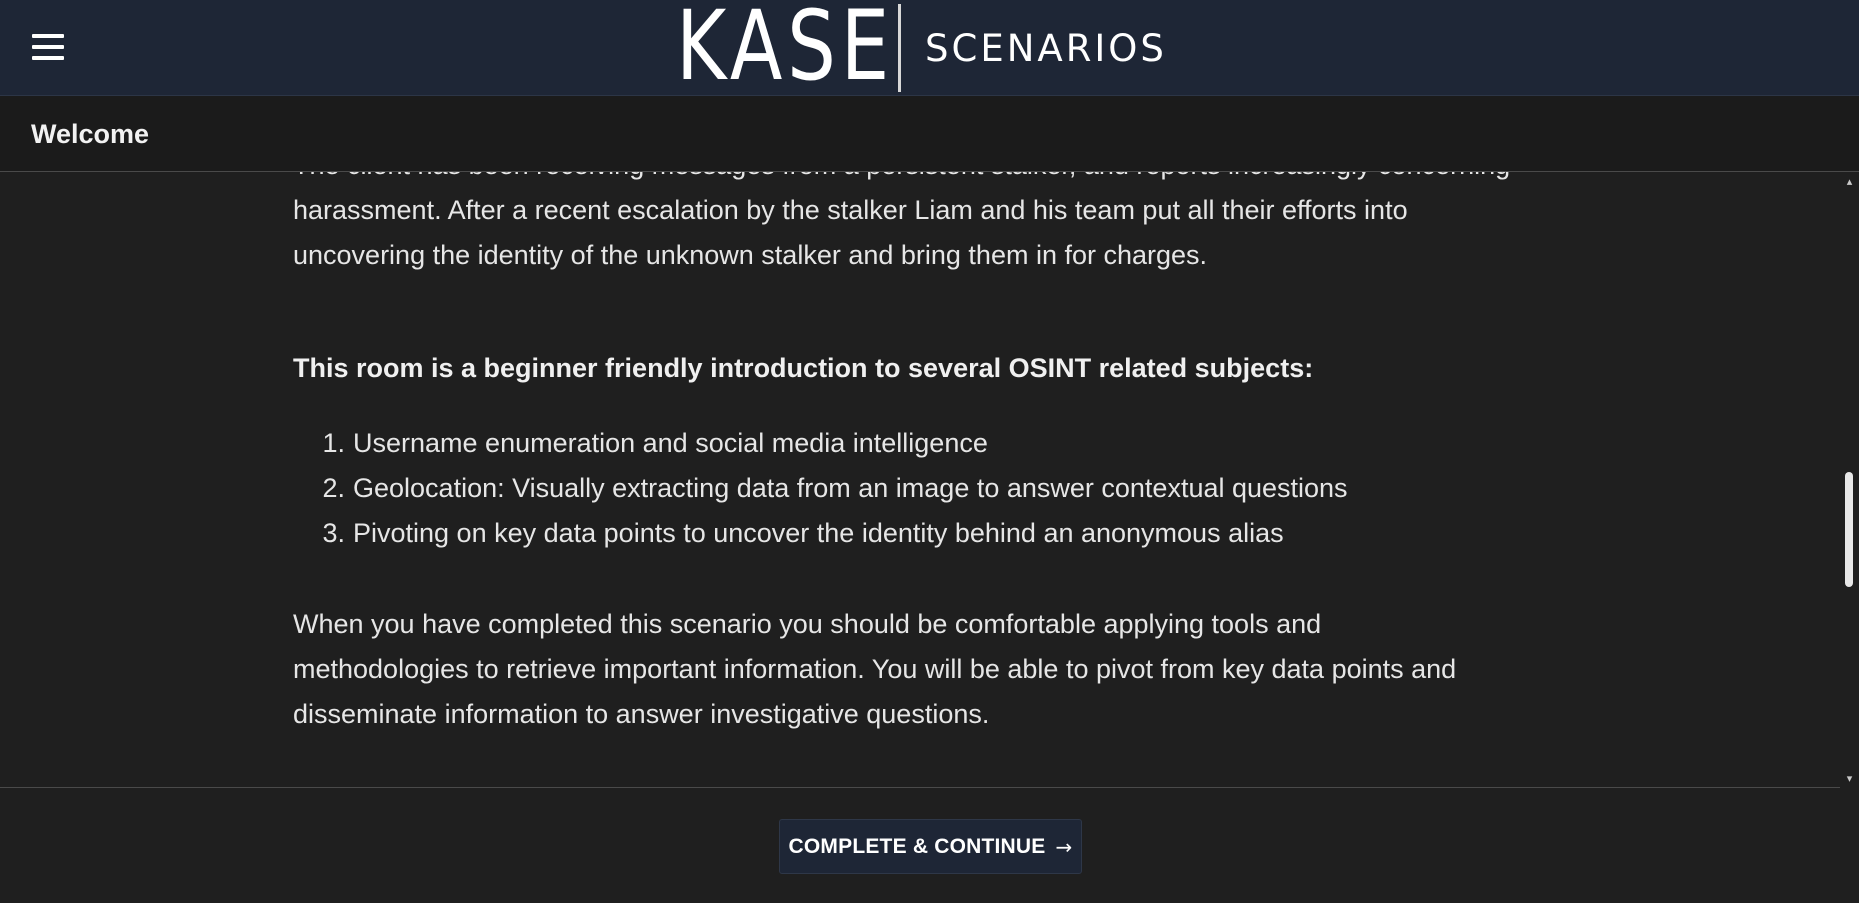 The height and width of the screenshot is (903, 1859). I want to click on logo-divider, so click(899, 48).